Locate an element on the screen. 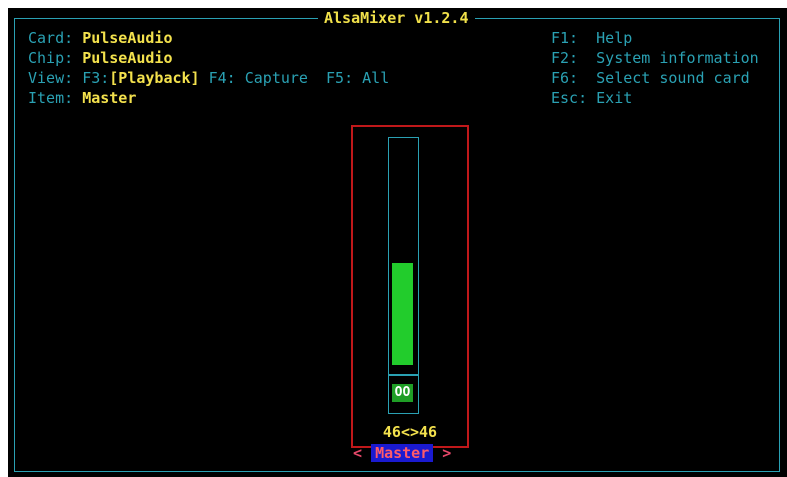  card-value: PulseAudio is located at coordinates (127, 38).